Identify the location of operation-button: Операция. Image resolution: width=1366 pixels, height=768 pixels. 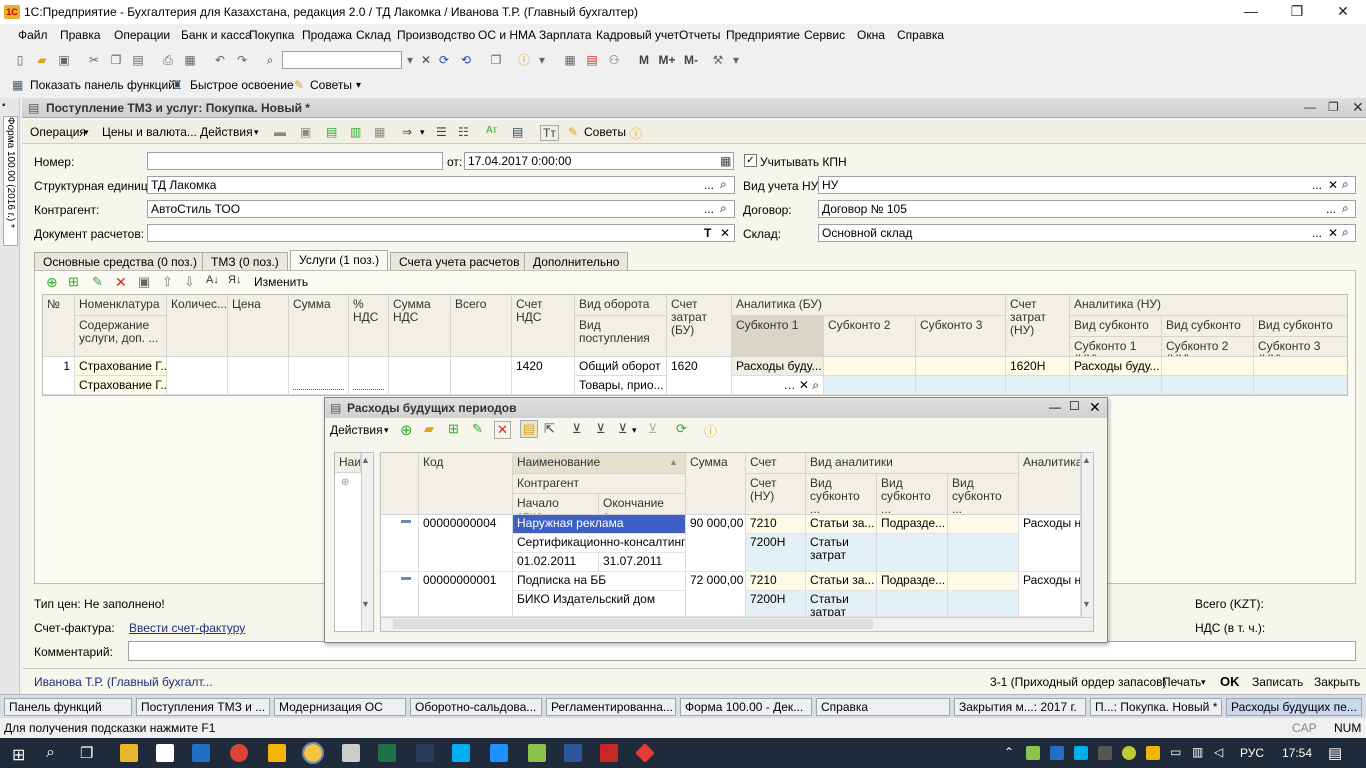
(58, 132).